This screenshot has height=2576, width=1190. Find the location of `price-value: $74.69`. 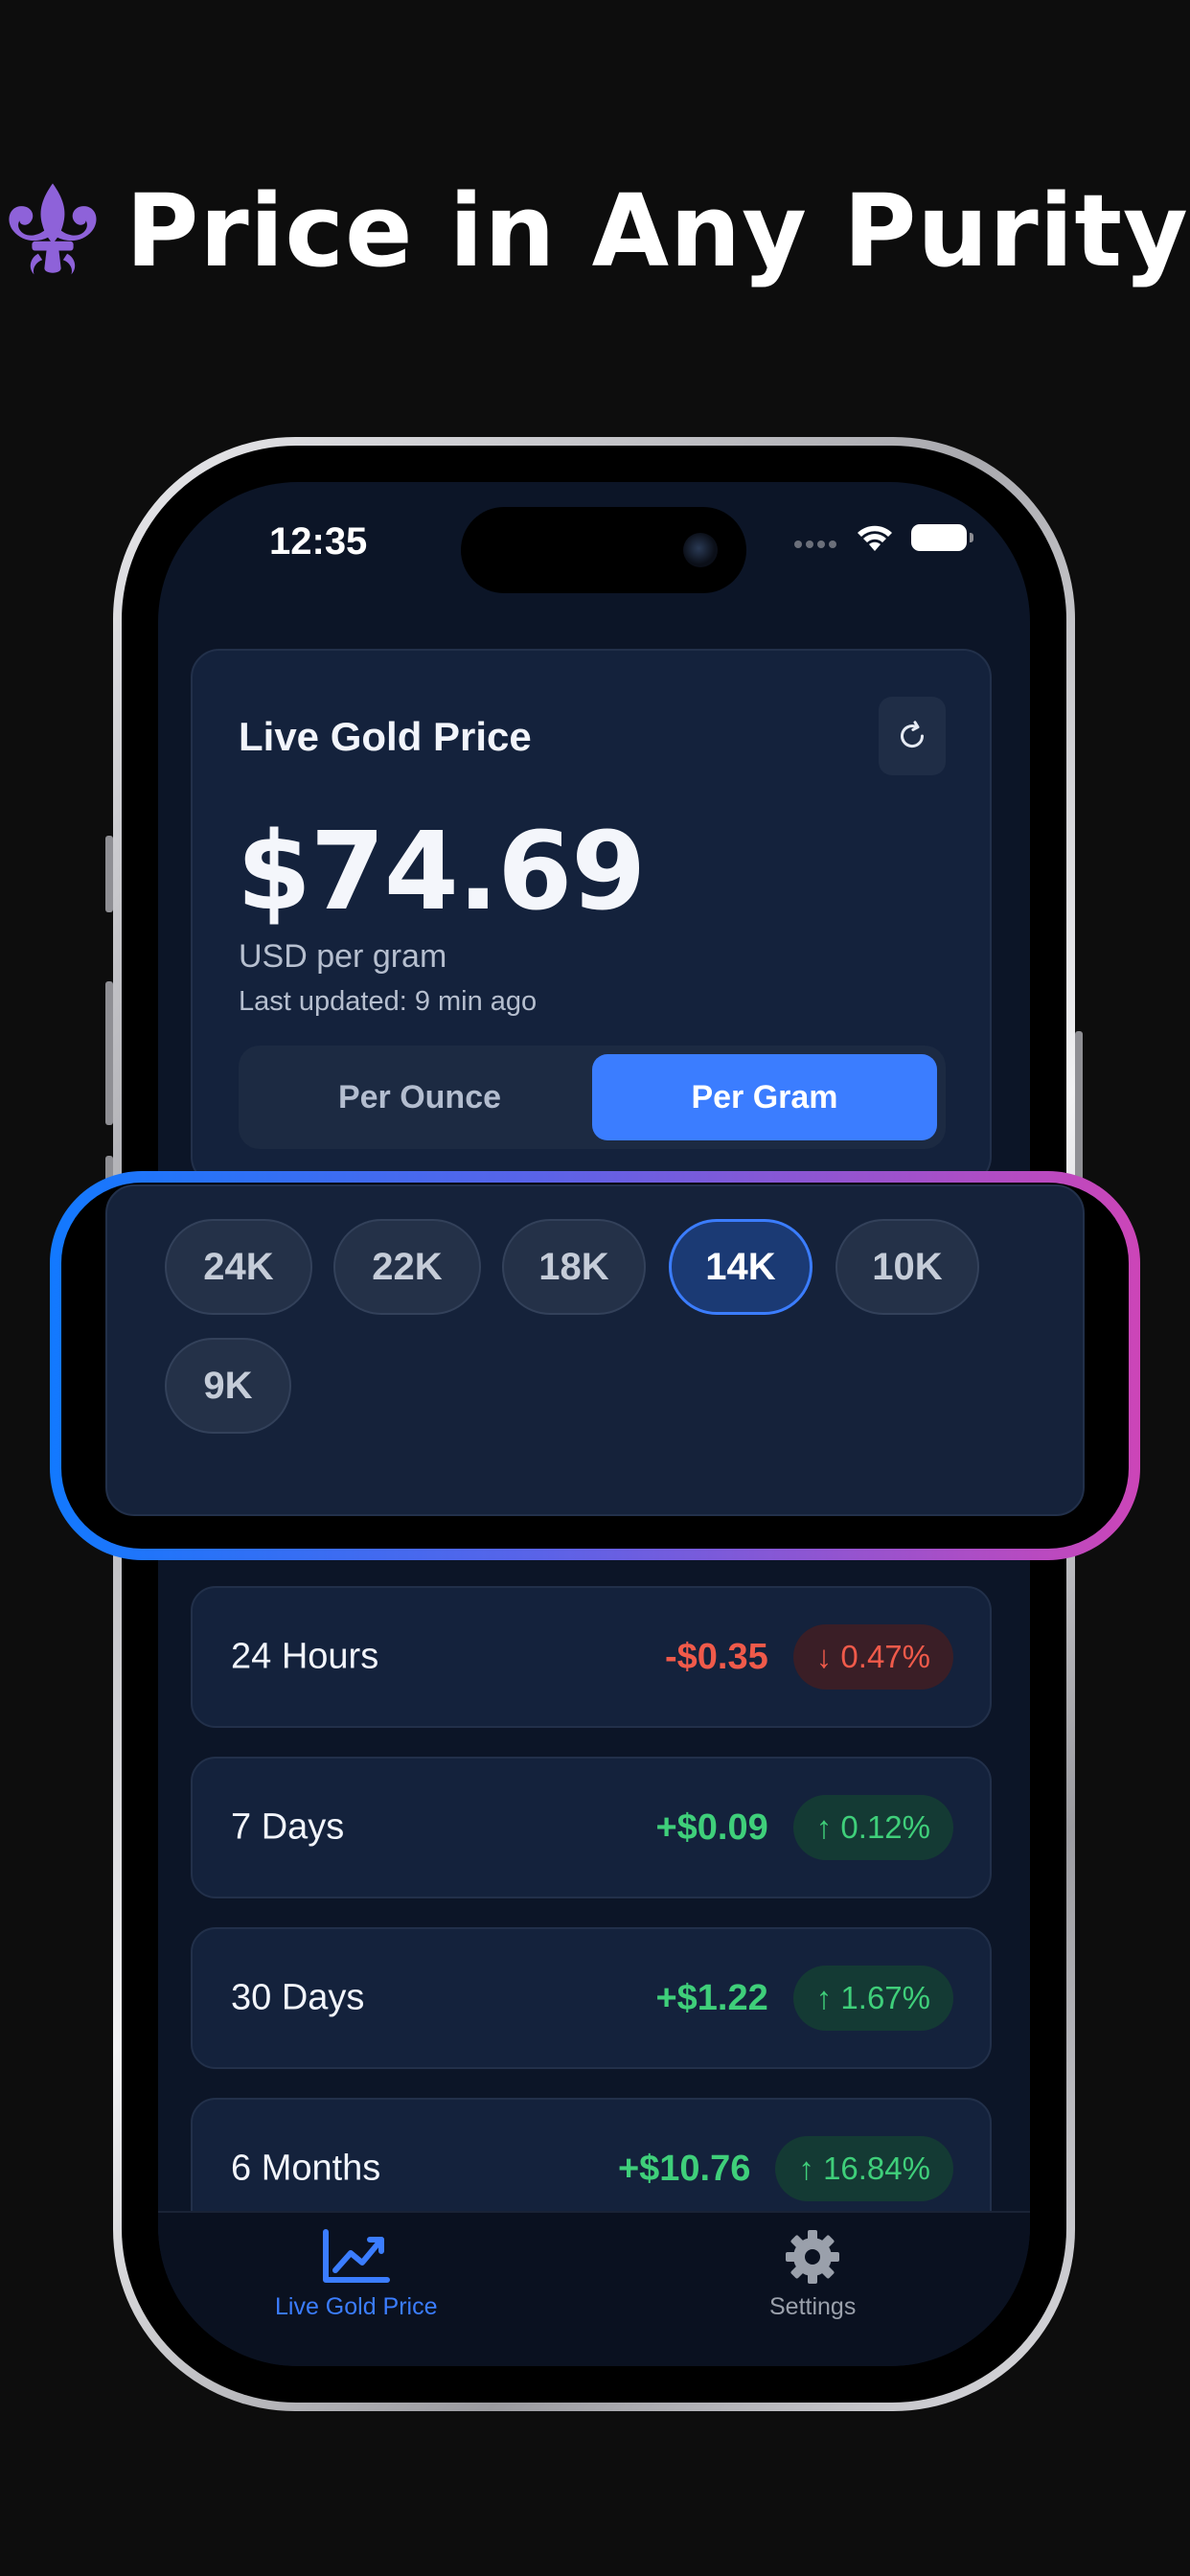

price-value: $74.69 is located at coordinates (442, 872).